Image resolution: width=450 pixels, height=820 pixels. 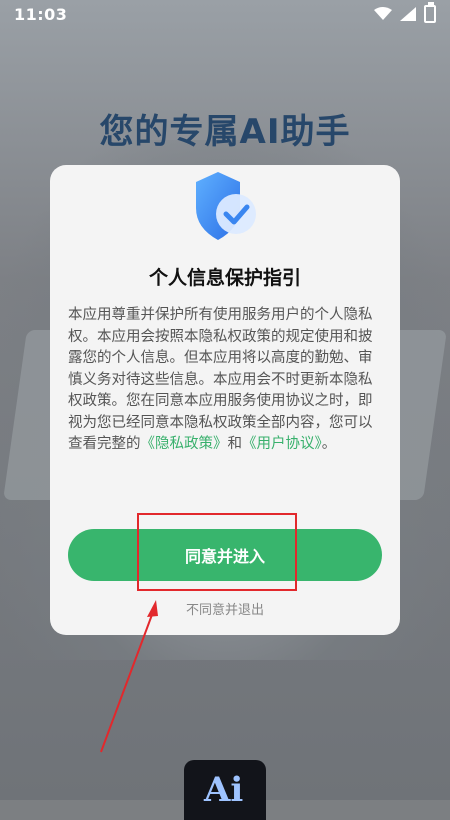 I want to click on background-headline: 您的专属AI助手, so click(x=225, y=132).